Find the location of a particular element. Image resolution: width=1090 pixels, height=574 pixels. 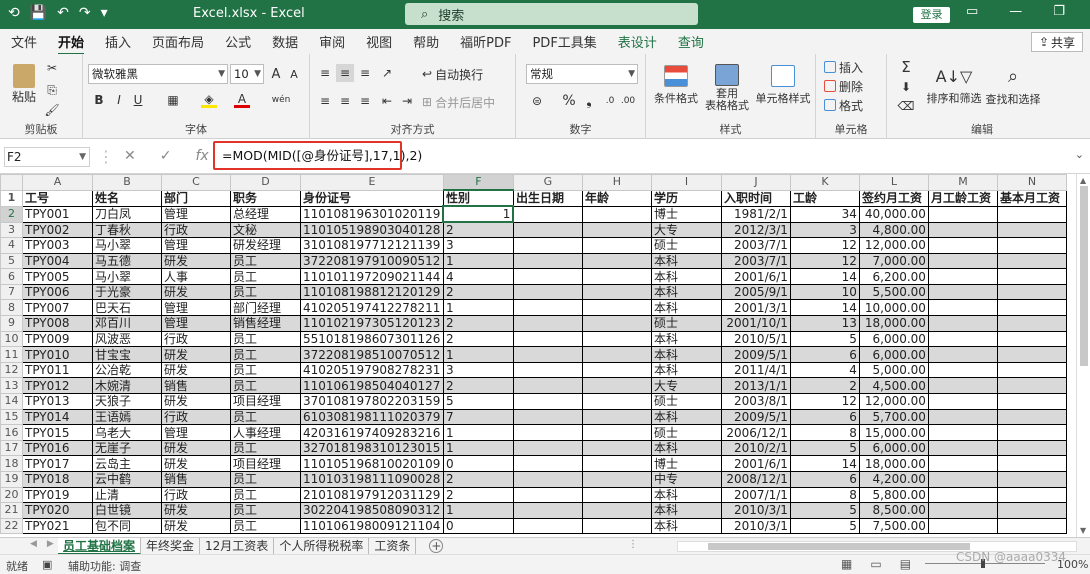

tab-1: 开始 is located at coordinates (71, 44).